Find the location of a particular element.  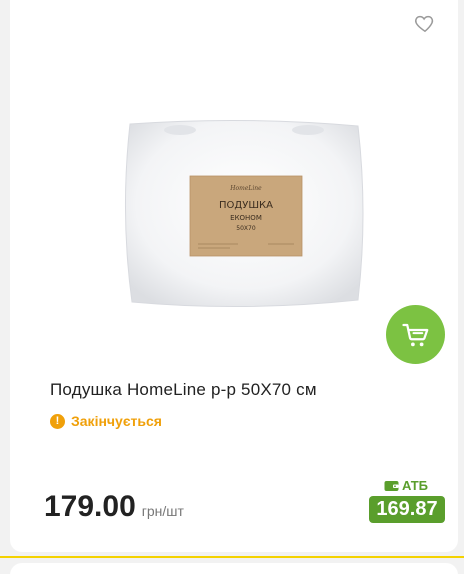

store-label: АТБ is located at coordinates (406, 485).